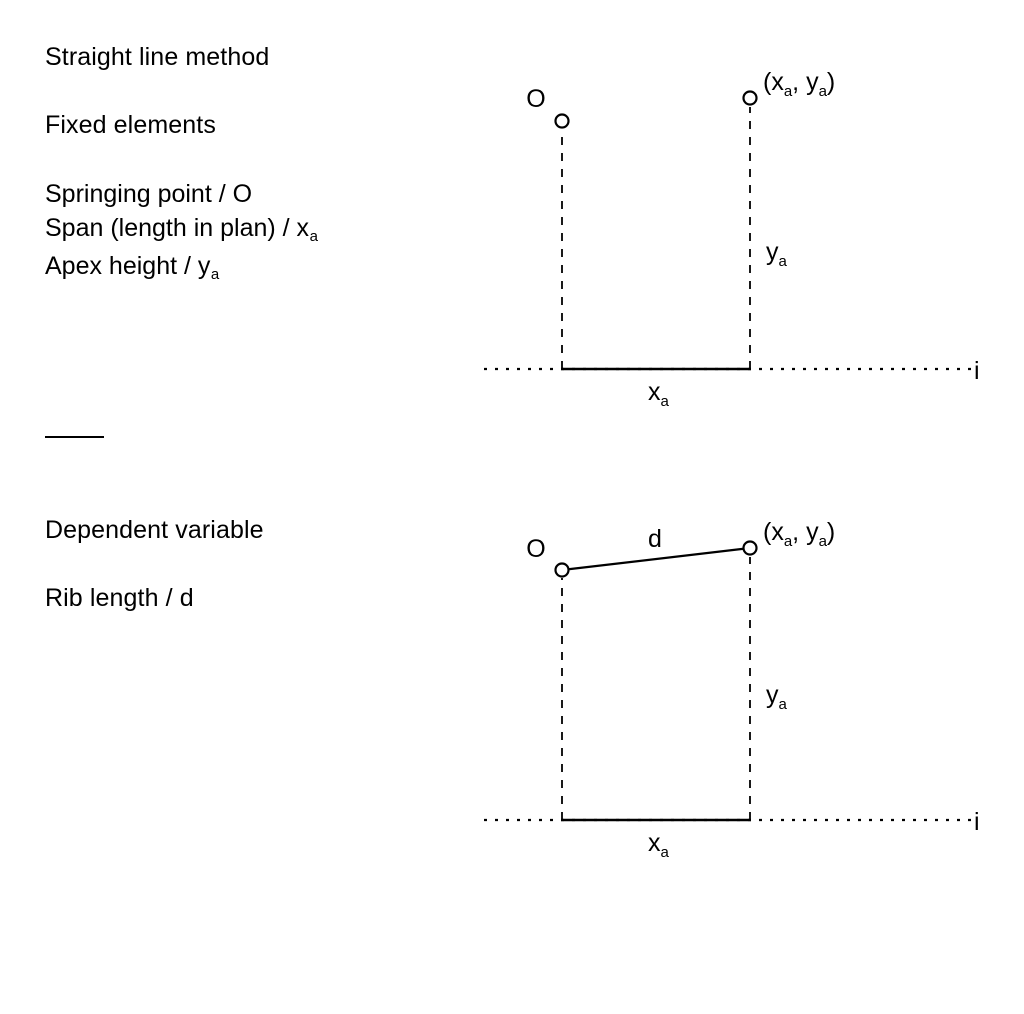  Describe the element at coordinates (805, 82) in the screenshot. I see `apex-coordinate-mid-top: , y` at that location.